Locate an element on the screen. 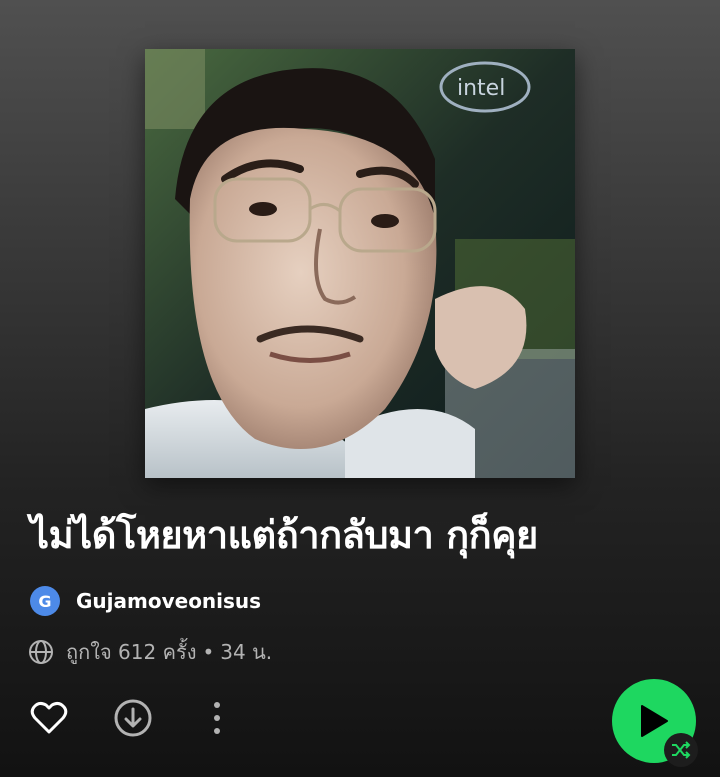 This screenshot has width=720, height=777. like-button is located at coordinates (49, 718).